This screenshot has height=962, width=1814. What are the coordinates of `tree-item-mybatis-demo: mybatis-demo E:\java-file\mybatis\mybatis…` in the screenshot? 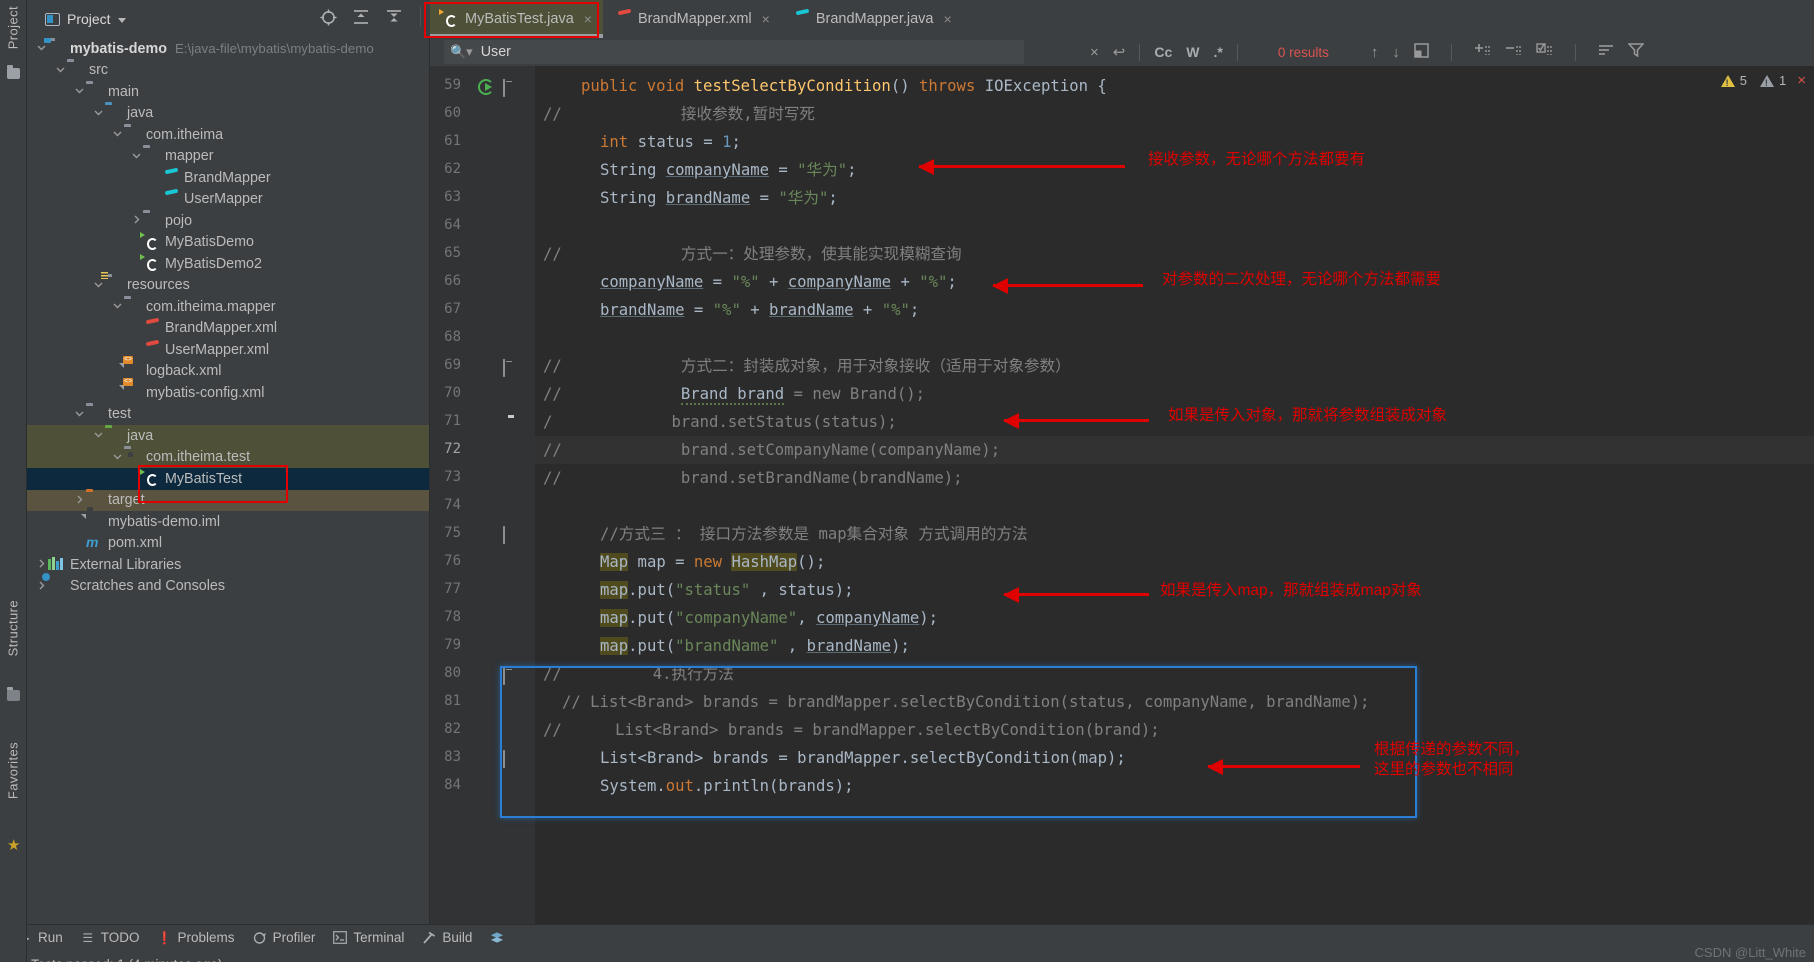 It's located at (228, 49).